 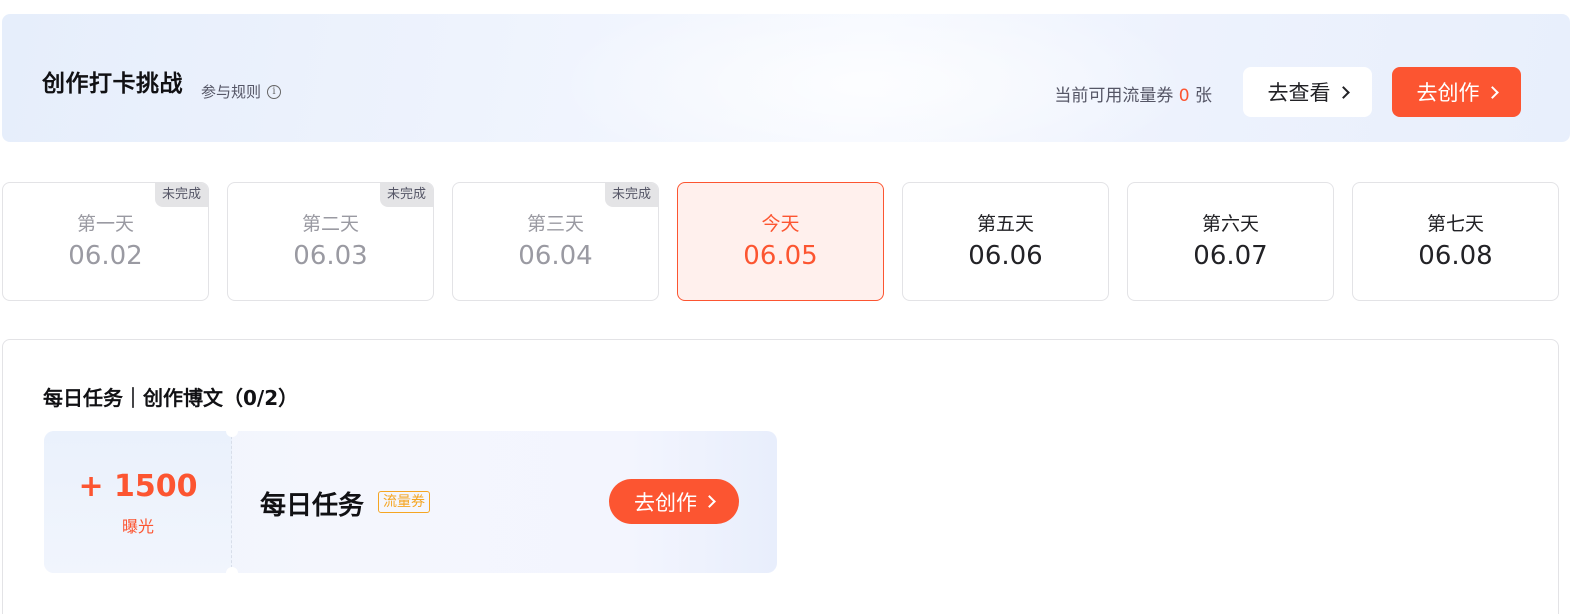 What do you see at coordinates (1230, 256) in the screenshot?
I see `day-date: 06.07` at bounding box center [1230, 256].